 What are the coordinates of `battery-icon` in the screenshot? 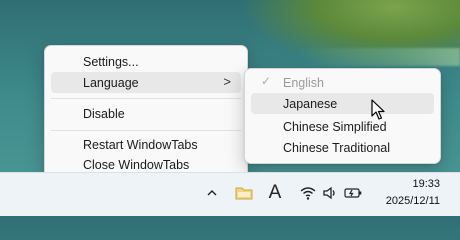 It's located at (353, 193).